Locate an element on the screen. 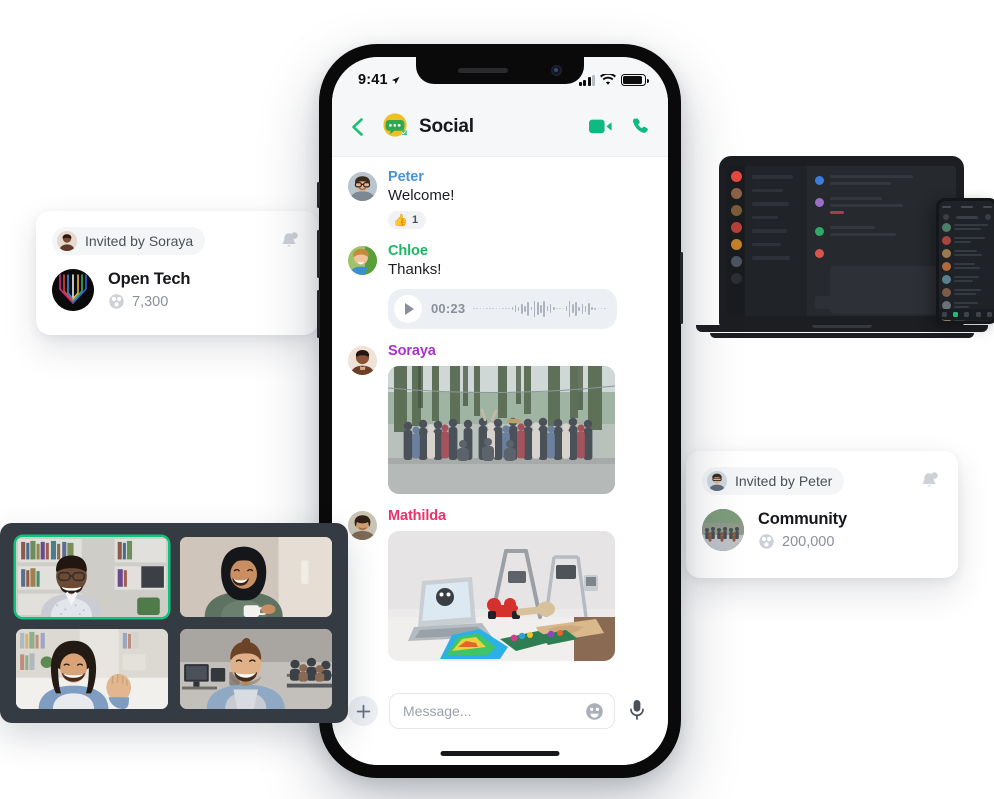 The height and width of the screenshot is (799, 994). message-item: Chloe Thanks! 00:23 is located at coordinates (500, 286).